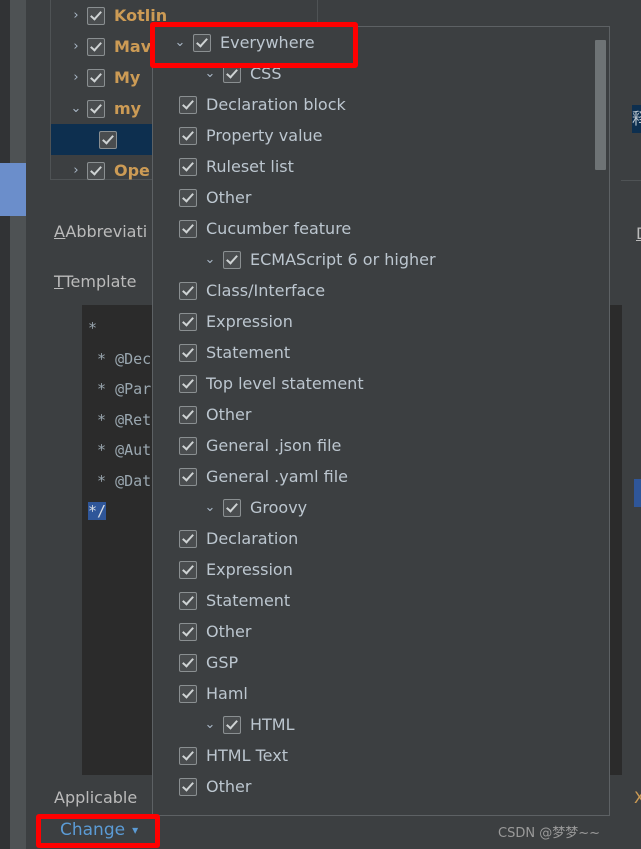  I want to click on context-item: Class/Interface, so click(374, 290).